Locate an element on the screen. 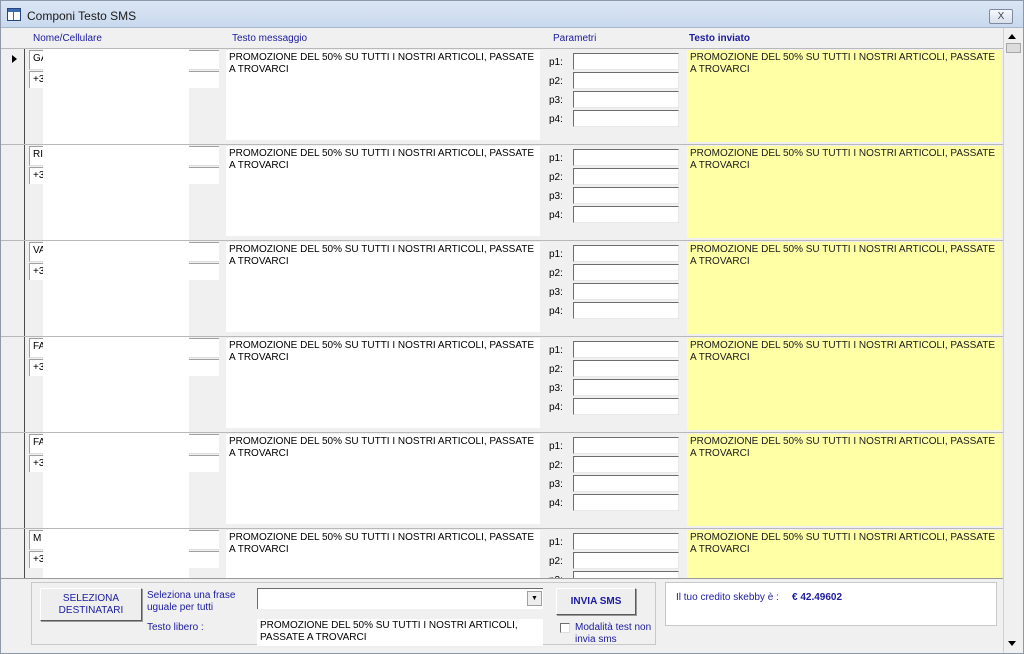  close-button: X is located at coordinates (1001, 16).